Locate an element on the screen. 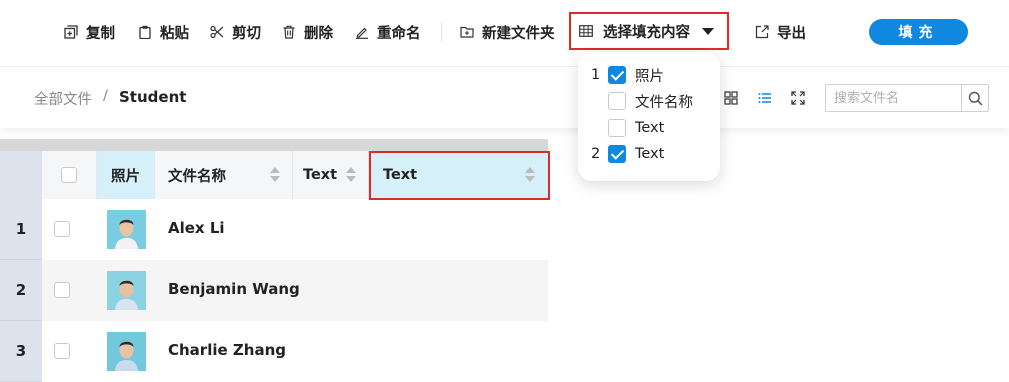 This screenshot has width=1009, height=382. fill-menu-item-photo: 1 照片 is located at coordinates (649, 75).